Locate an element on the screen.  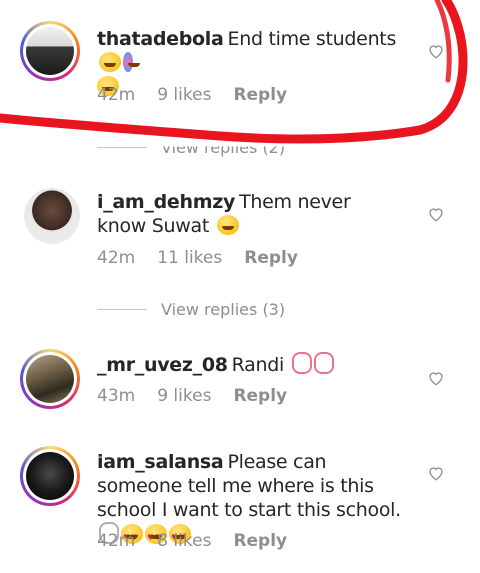
comment-text: i_am_dehmzy Them never know Suwat is located at coordinates (249, 214).